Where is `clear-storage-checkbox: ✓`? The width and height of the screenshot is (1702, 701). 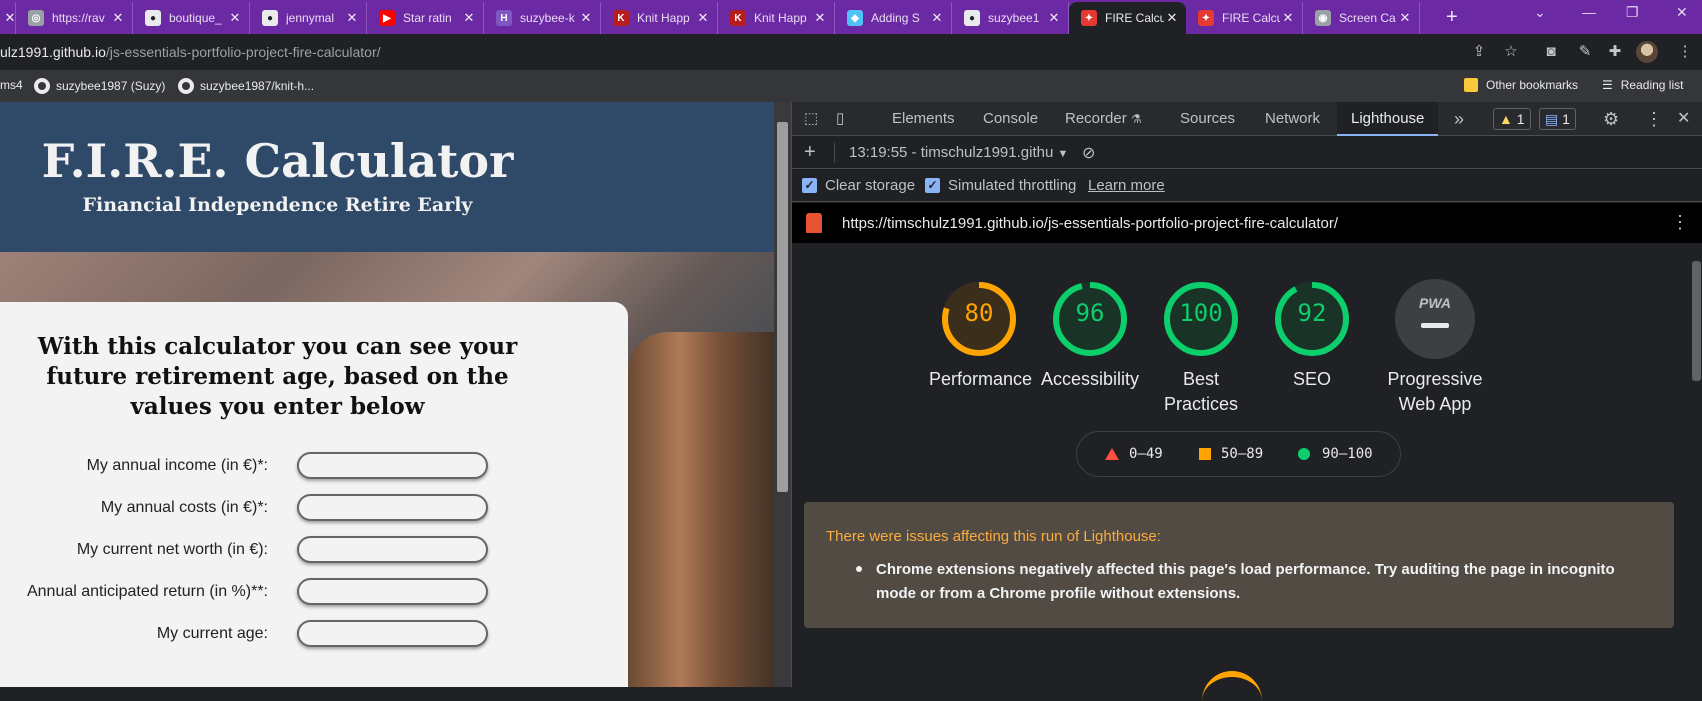 clear-storage-checkbox: ✓ is located at coordinates (809, 185).